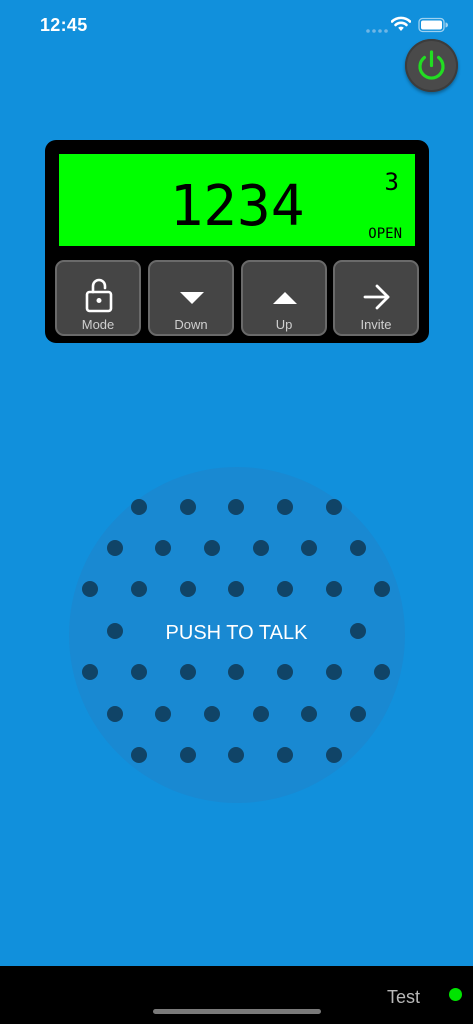 The height and width of the screenshot is (1024, 473). What do you see at coordinates (236, 995) in the screenshot?
I see `footer-bar: Test` at bounding box center [236, 995].